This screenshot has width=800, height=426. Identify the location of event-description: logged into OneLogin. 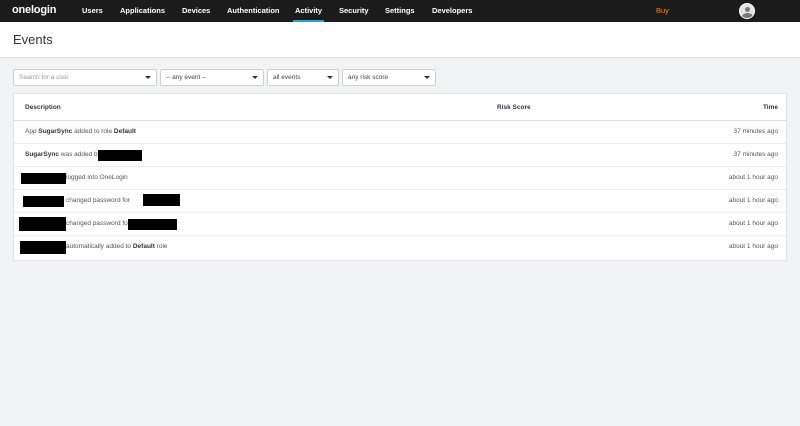
(97, 177).